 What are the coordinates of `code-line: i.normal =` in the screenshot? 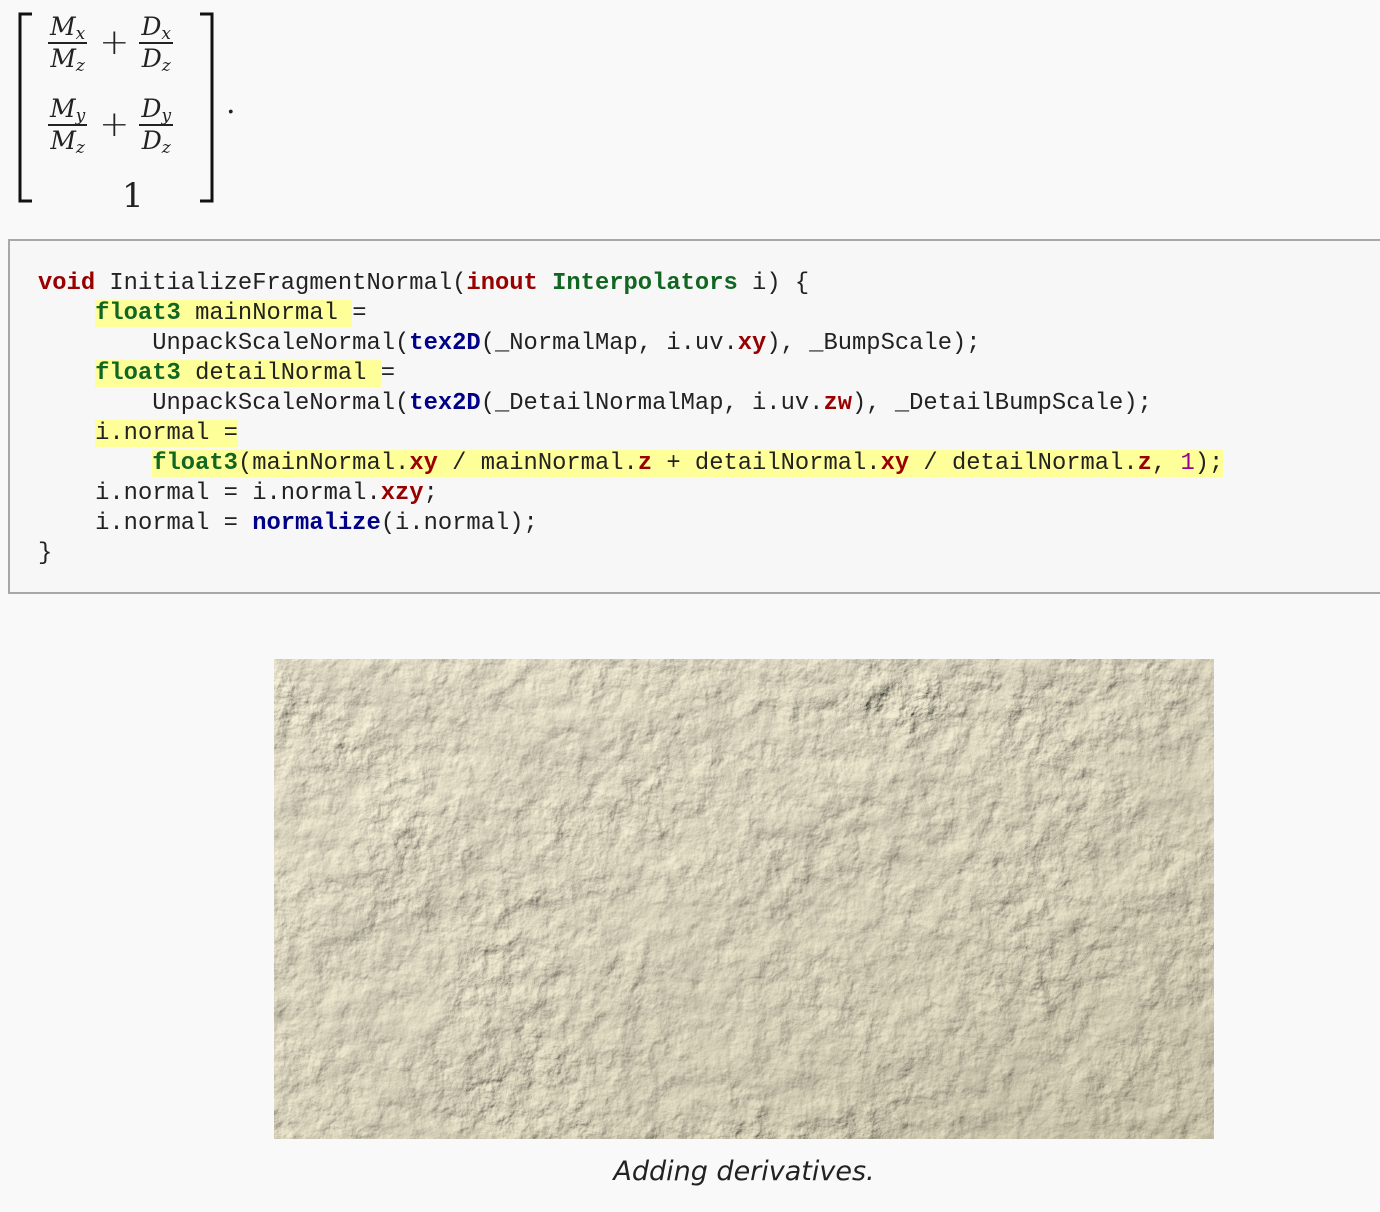 It's located at (709, 434).